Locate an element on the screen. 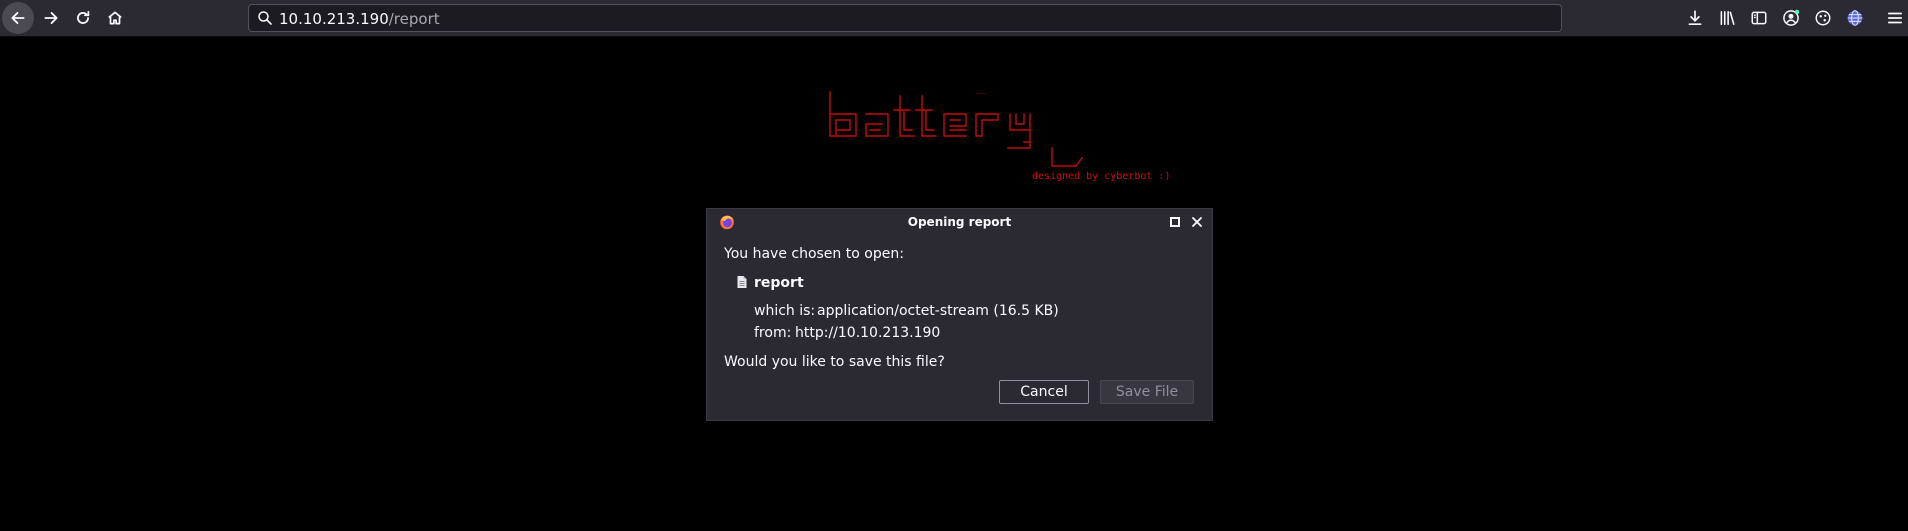  menu-button is located at coordinates (1895, 18).